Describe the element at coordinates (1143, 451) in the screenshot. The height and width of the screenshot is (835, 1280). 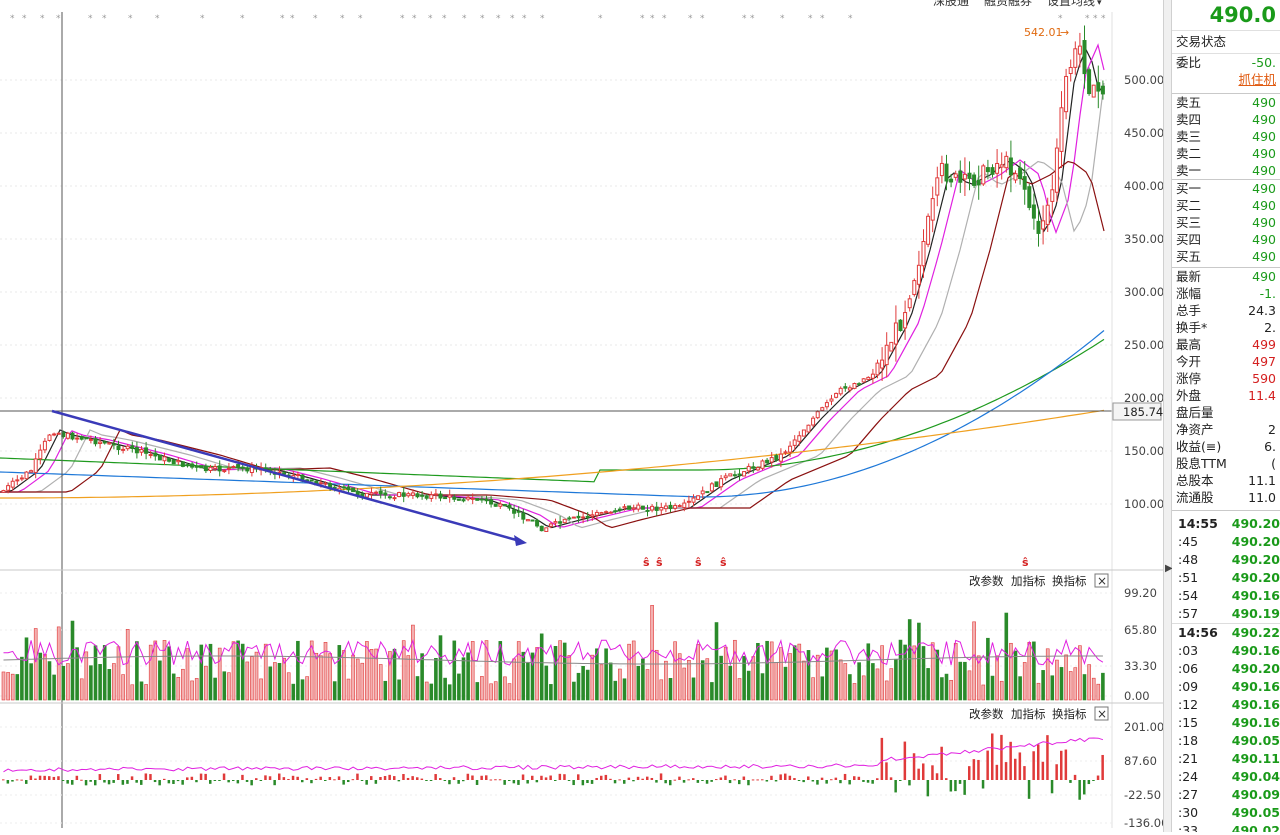
I see `price-tick-label: 150.00` at that location.